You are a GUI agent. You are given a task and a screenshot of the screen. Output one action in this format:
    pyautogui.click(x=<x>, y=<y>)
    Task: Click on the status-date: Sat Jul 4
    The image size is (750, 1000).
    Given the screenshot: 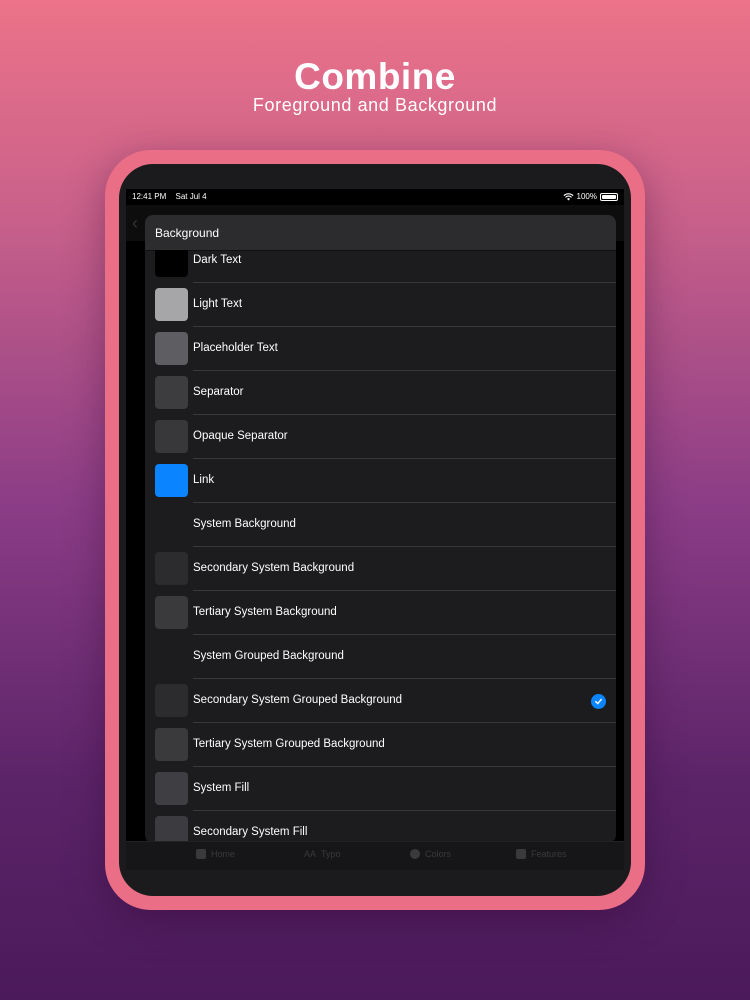 What is the action you would take?
    pyautogui.click(x=191, y=196)
    